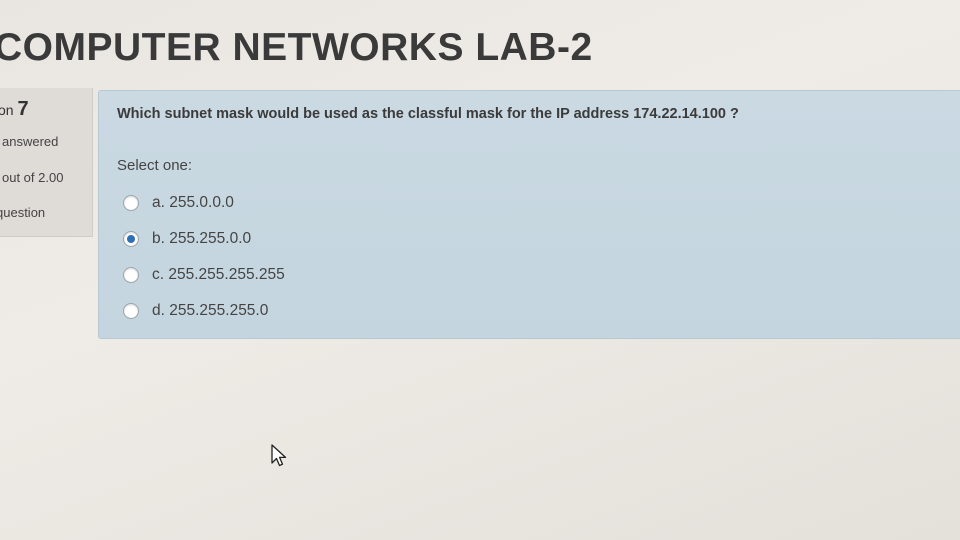 The image size is (960, 540). What do you see at coordinates (296, 47) in the screenshot?
I see `page-title: COMPUTER NETWORKS LAB-2` at bounding box center [296, 47].